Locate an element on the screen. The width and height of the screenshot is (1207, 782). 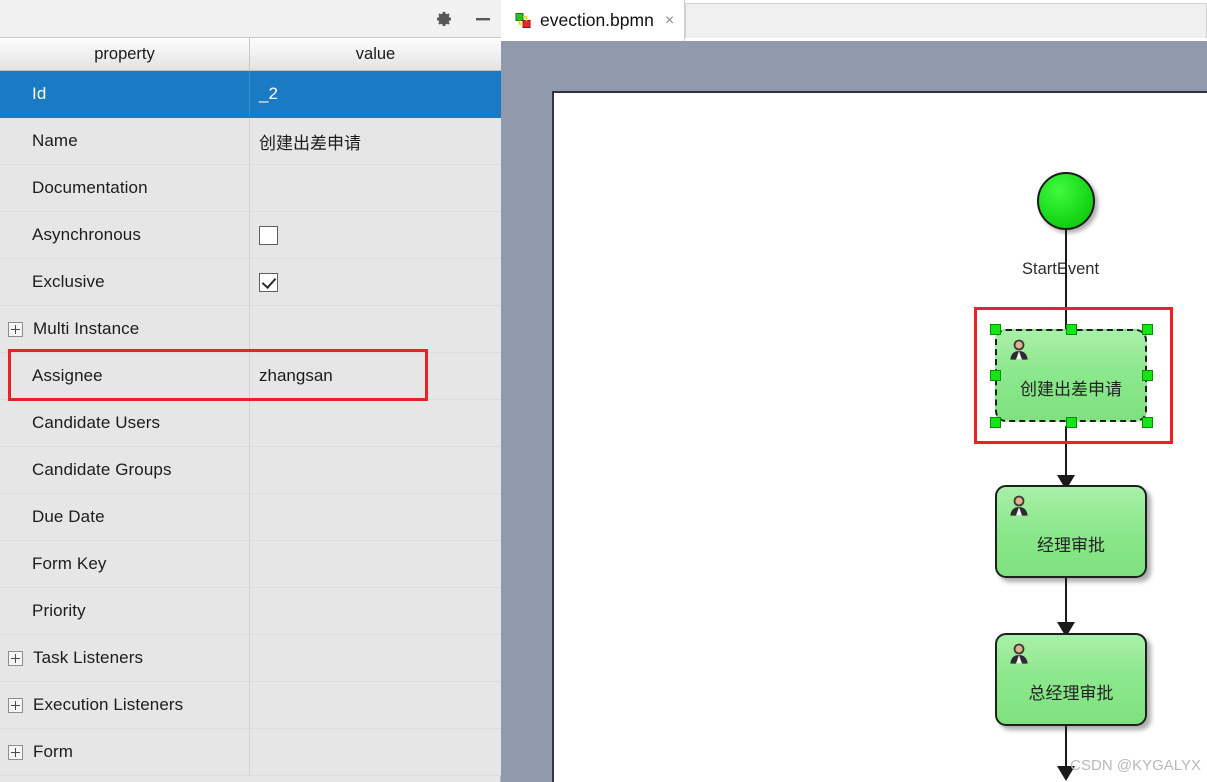
property-row-label: Execution Listeners is located at coordinates (108, 704).